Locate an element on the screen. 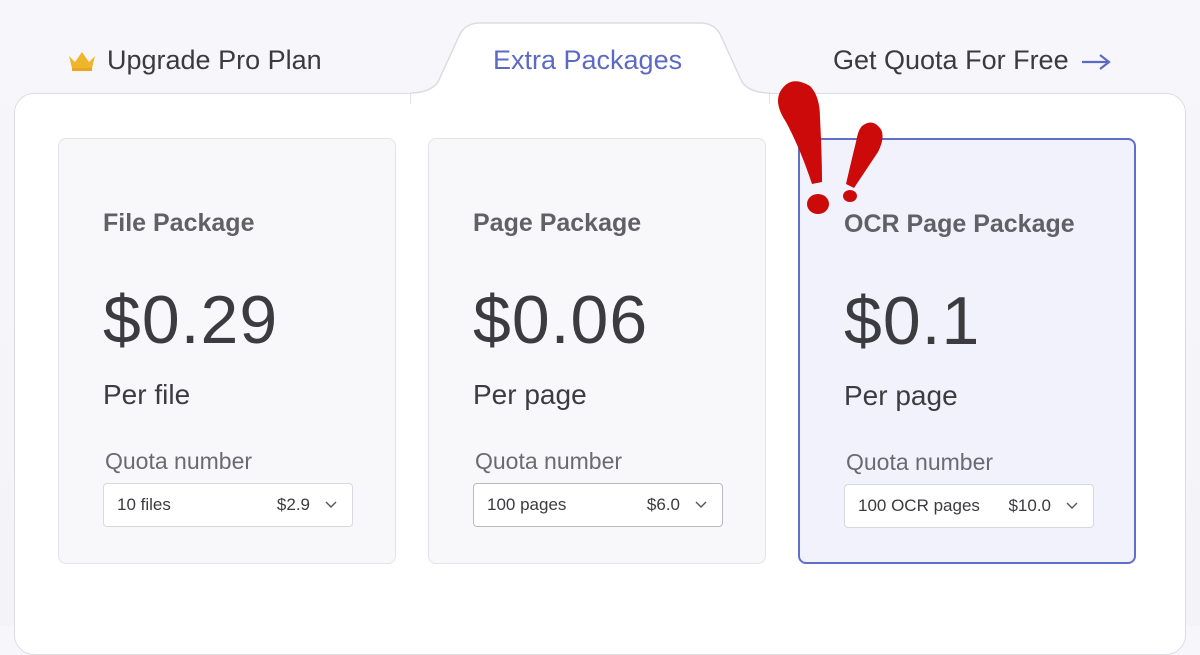 The height and width of the screenshot is (655, 1200). double-exclamation-icon is located at coordinates (830, 150).